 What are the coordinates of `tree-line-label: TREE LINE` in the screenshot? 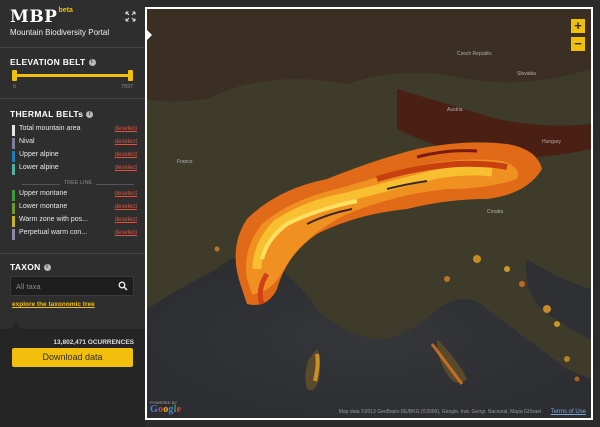 It's located at (78, 183).